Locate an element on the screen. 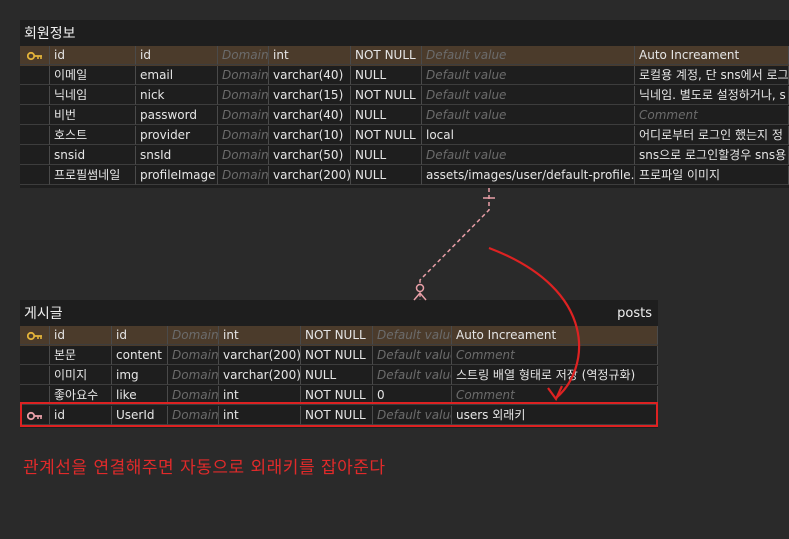 The image size is (789, 539). annotation-arrow-head is located at coordinates (555, 393).